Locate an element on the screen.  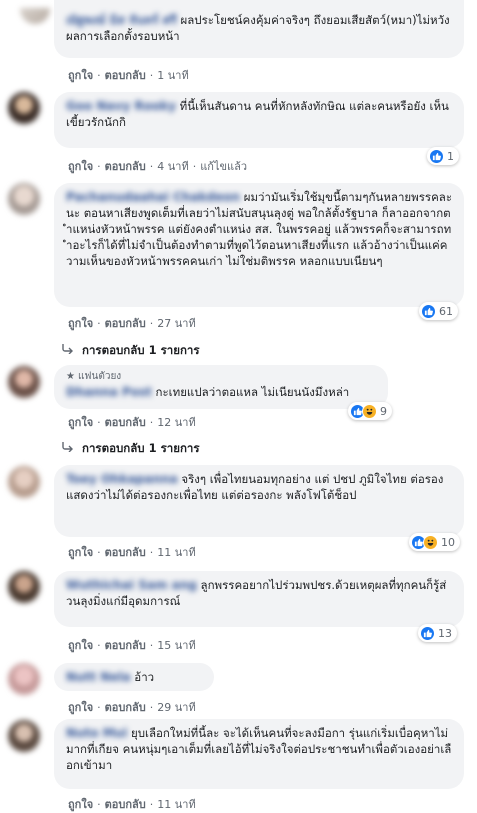
commenter-name: Nutt Nela is located at coordinates (98, 677).